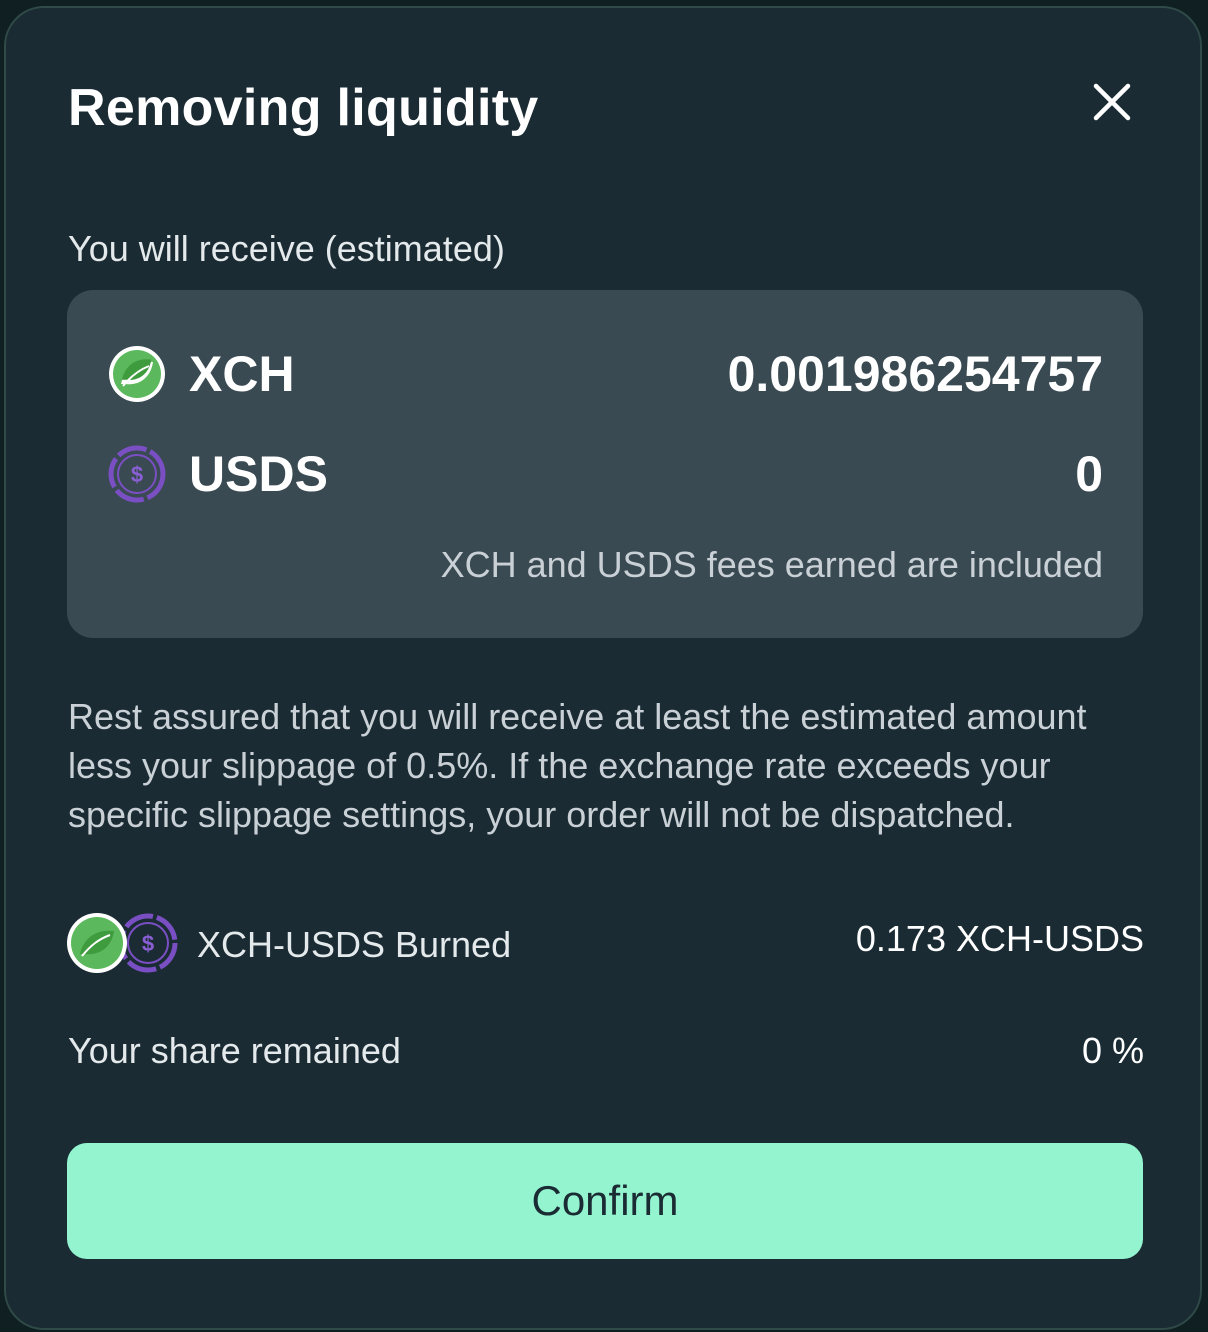 This screenshot has height=1332, width=1208. I want to click on token-amount-usds: 0, so click(1089, 474).